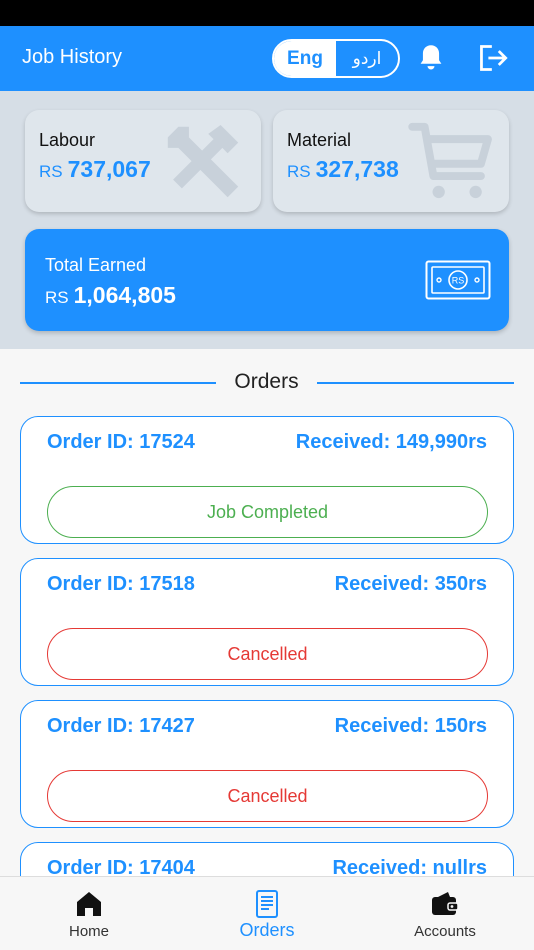 The width and height of the screenshot is (534, 950). What do you see at coordinates (267, 58) in the screenshot?
I see `app-bar: Job History Eng اردو` at bounding box center [267, 58].